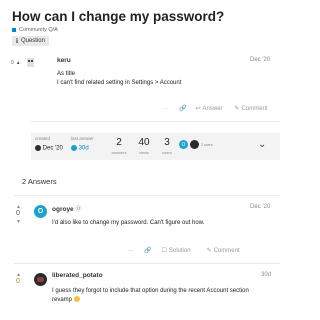  Describe the element at coordinates (167, 142) in the screenshot. I see `users-count: 3` at that location.